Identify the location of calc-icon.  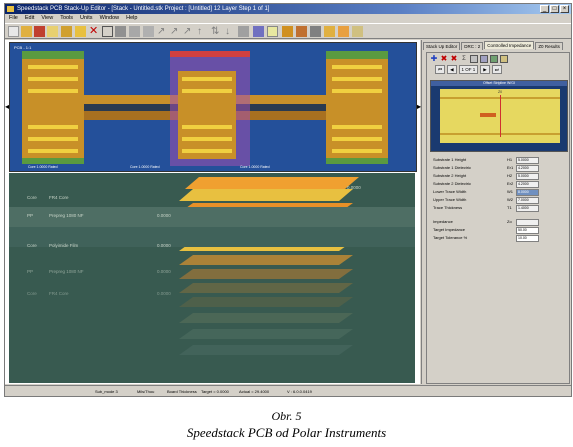
(474, 59).